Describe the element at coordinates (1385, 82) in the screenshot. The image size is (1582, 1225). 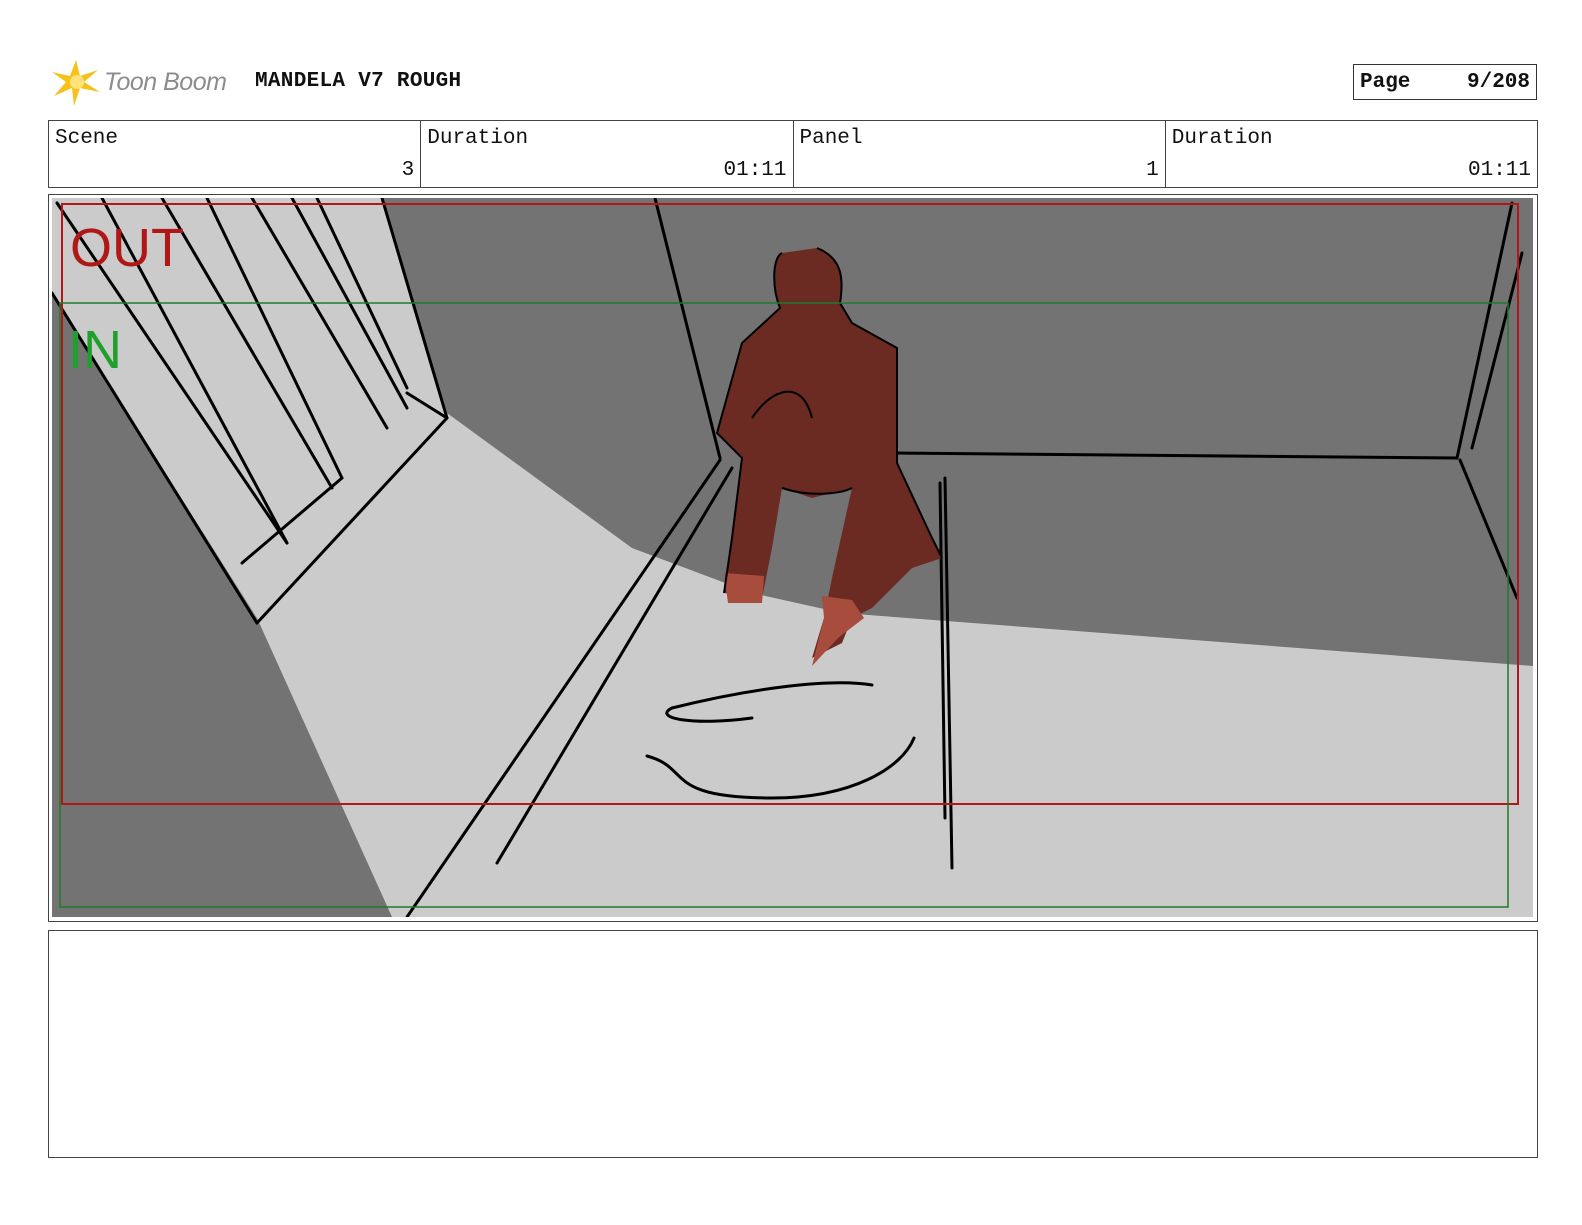
I see `page-label: Page` at that location.